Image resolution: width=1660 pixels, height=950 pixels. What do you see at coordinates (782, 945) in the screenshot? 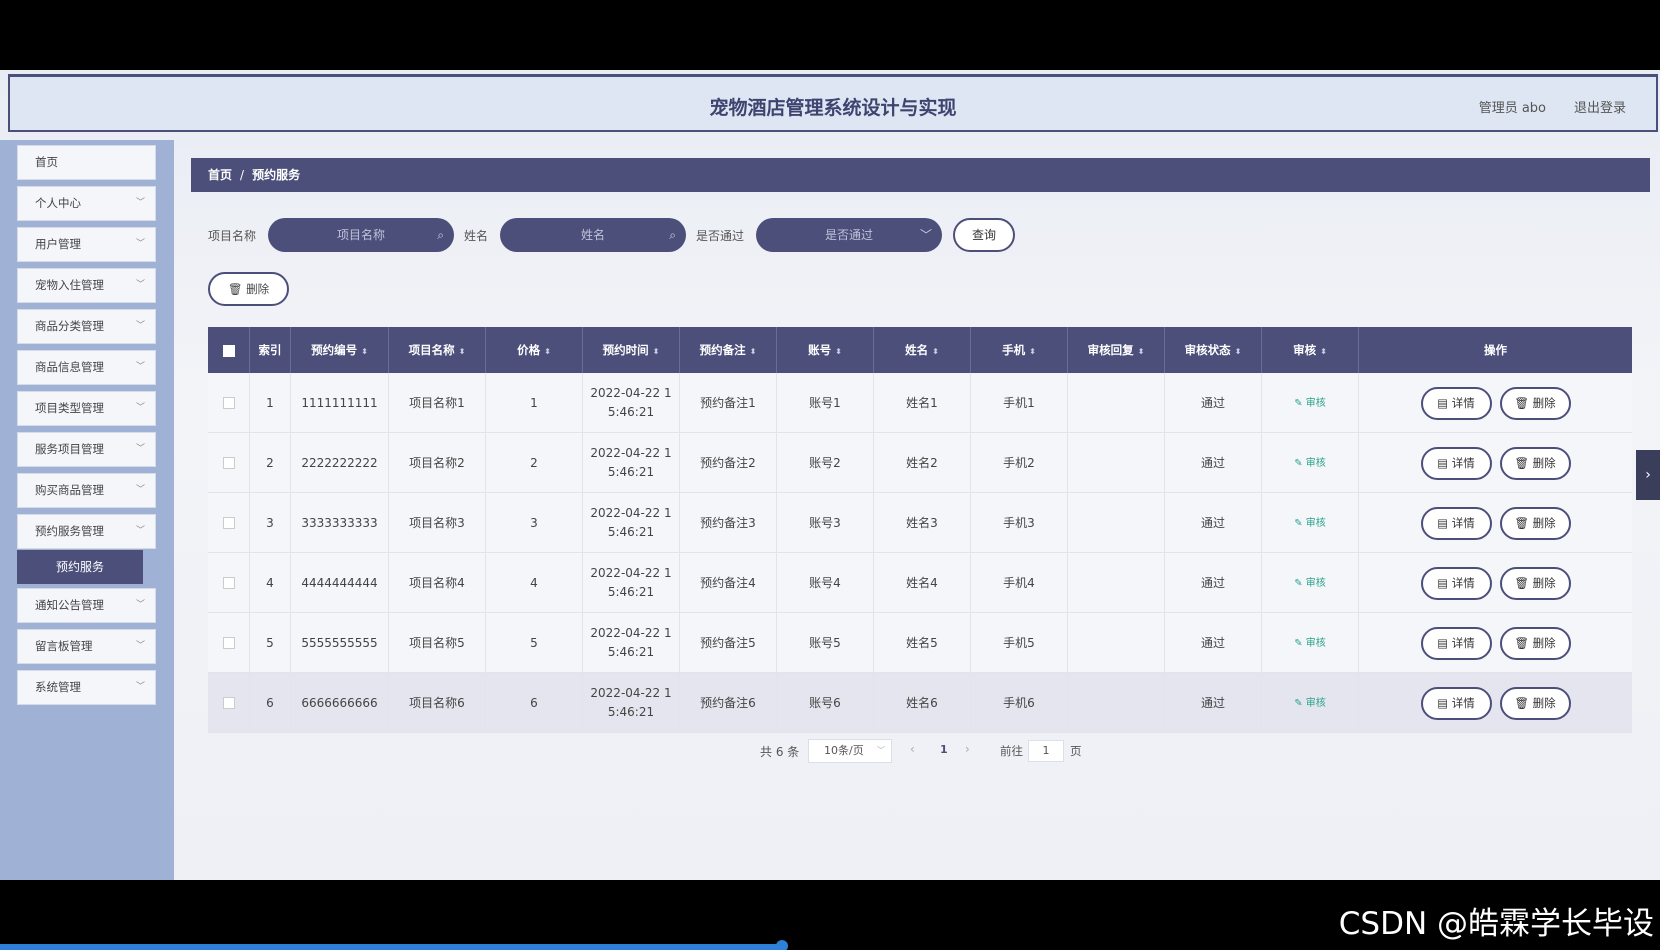
I see `video-progress-handle` at bounding box center [782, 945].